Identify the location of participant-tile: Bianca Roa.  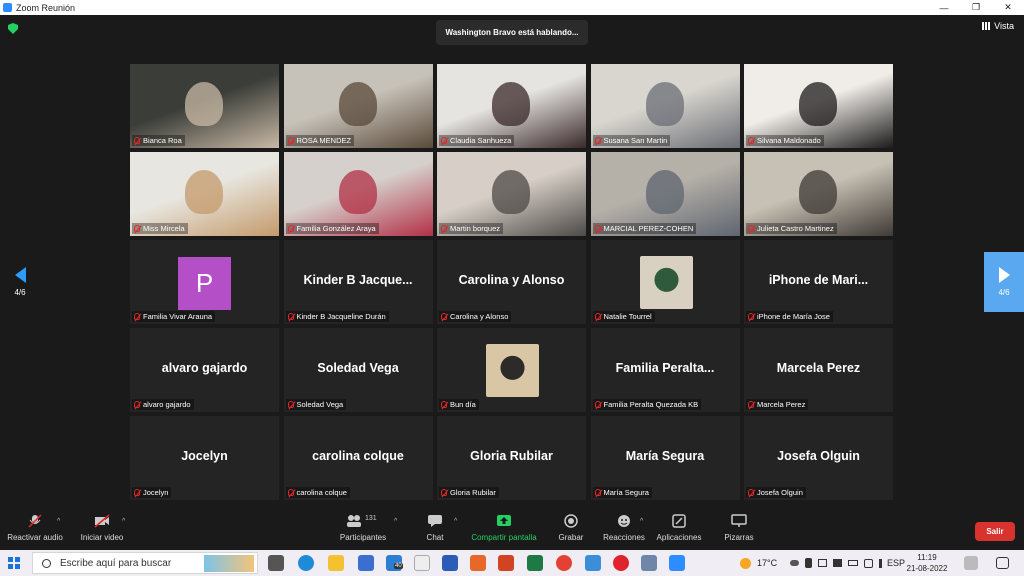
(204, 106).